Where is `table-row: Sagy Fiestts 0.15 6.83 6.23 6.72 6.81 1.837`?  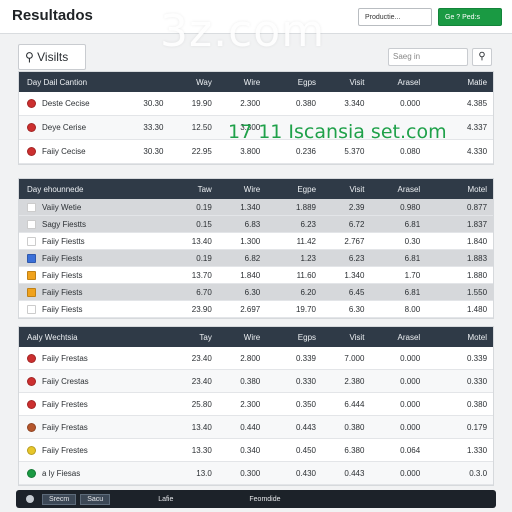 table-row: Sagy Fiestts 0.15 6.83 6.23 6.72 6.81 1.837 is located at coordinates (256, 224).